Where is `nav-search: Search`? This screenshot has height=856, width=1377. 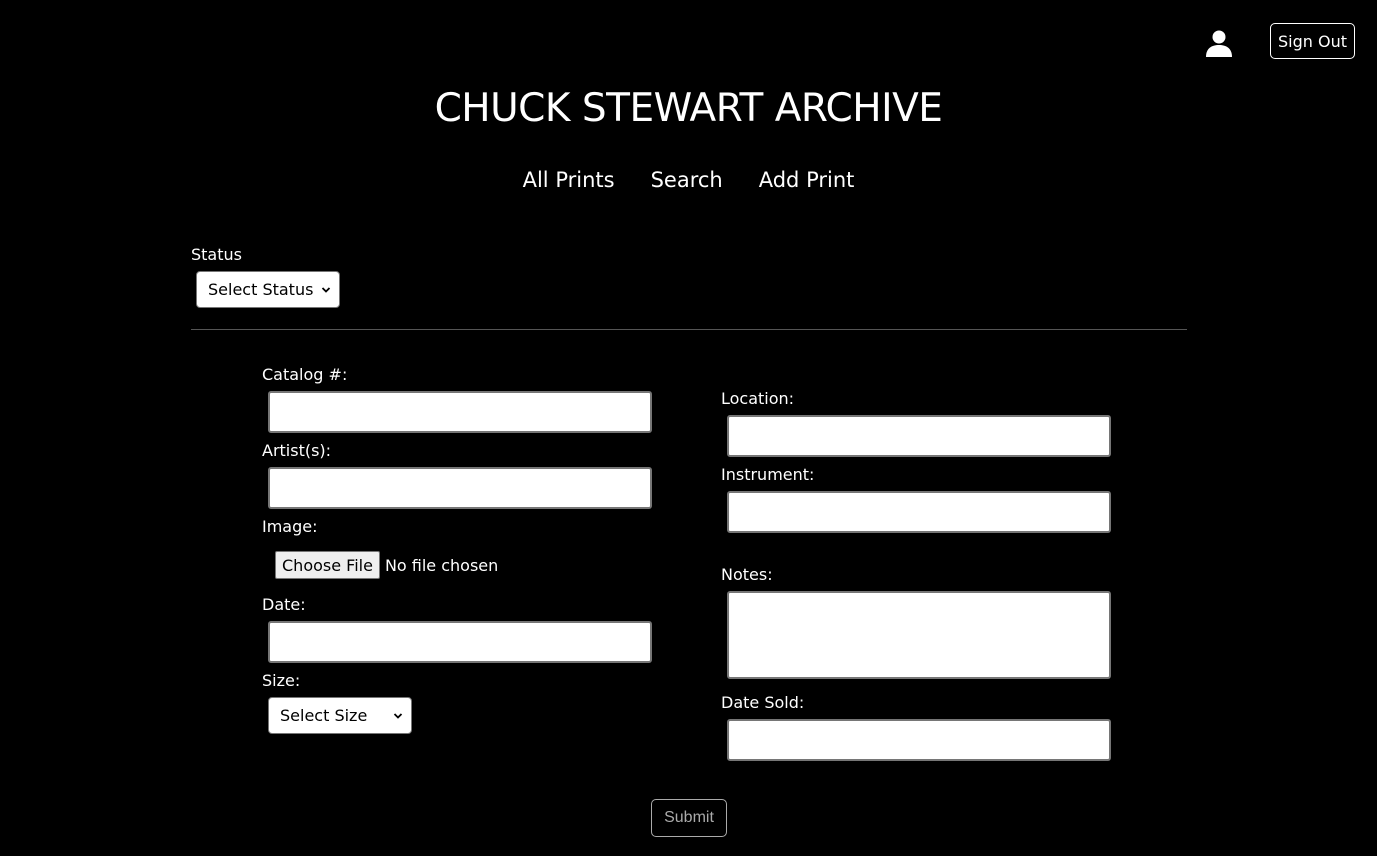 nav-search: Search is located at coordinates (687, 180).